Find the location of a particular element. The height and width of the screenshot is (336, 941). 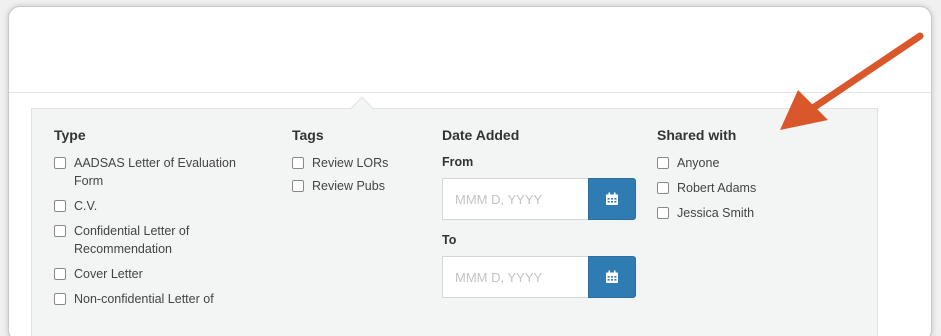

to-label: To is located at coordinates (449, 240).